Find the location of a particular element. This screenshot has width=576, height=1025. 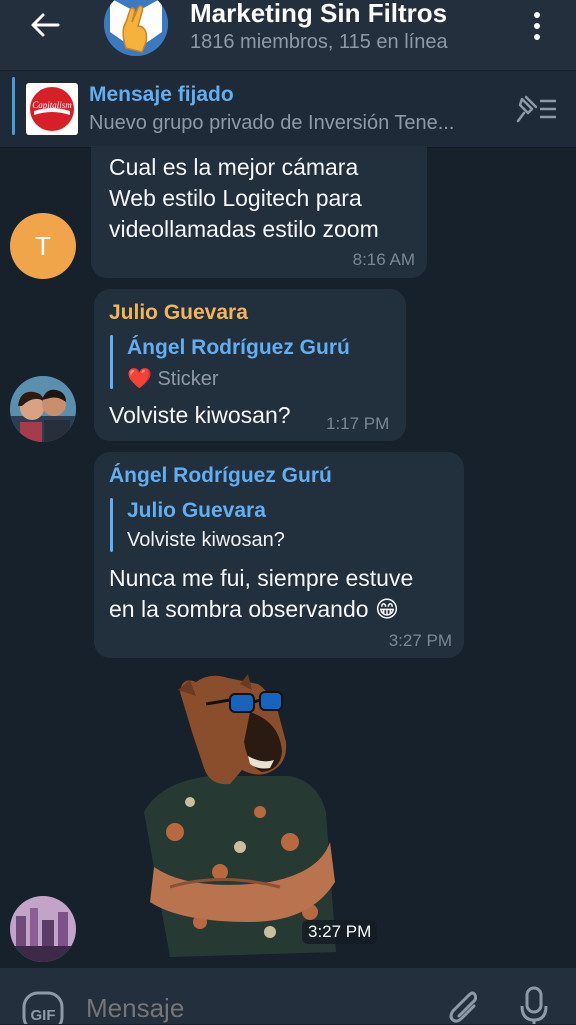

message-line: Nunca me fui, siempre estuve is located at coordinates (261, 578).